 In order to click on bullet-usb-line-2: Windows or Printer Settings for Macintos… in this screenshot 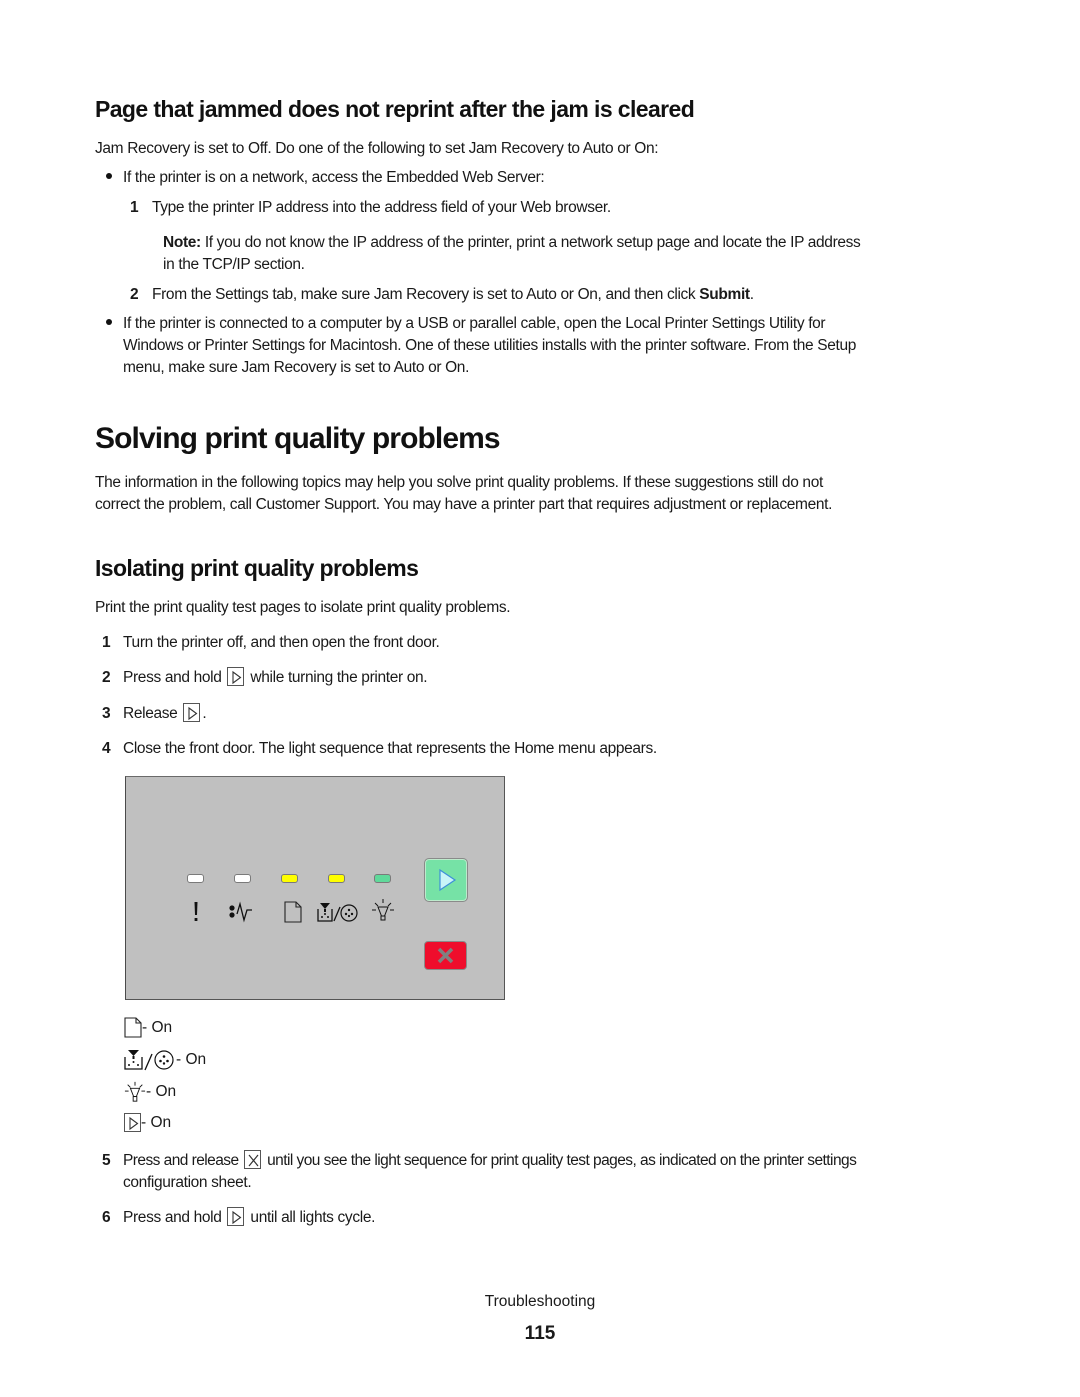, I will do `click(490, 345)`.